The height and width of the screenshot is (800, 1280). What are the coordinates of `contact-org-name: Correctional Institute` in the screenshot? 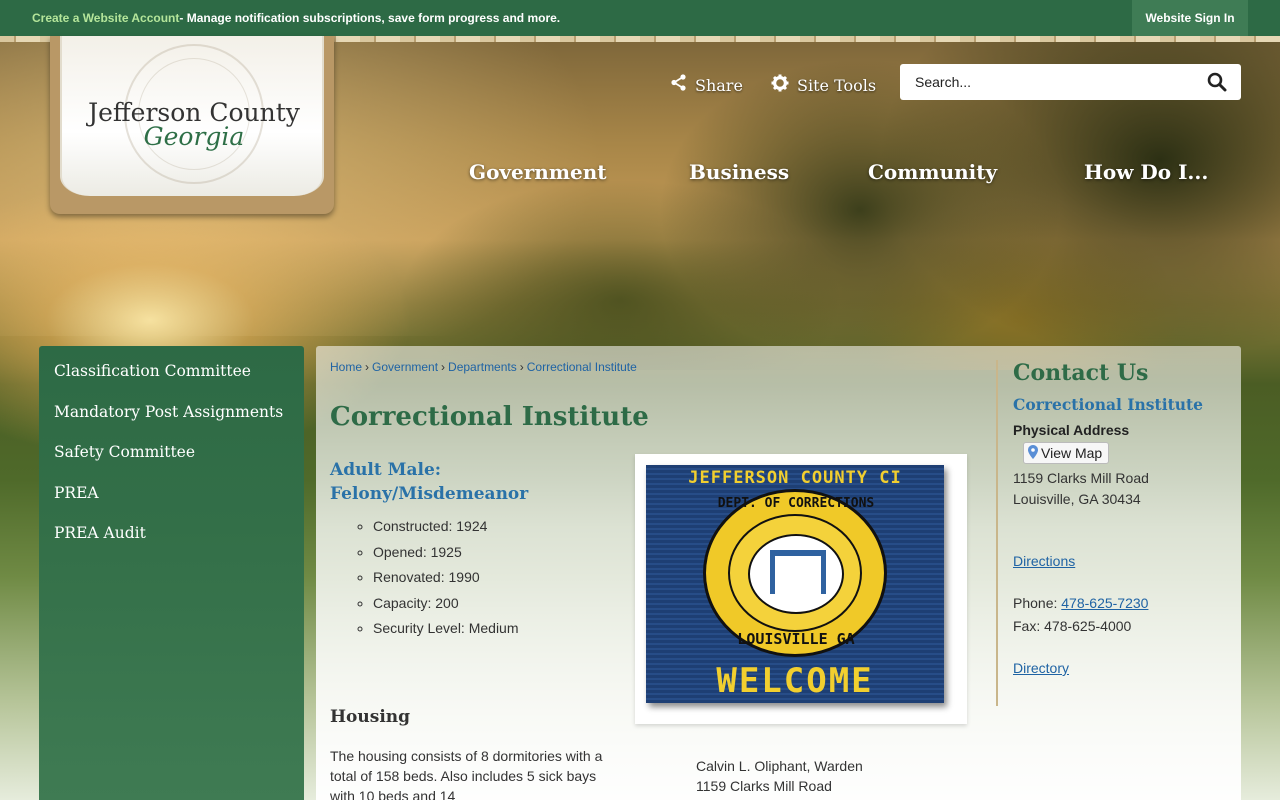 It's located at (1108, 404).